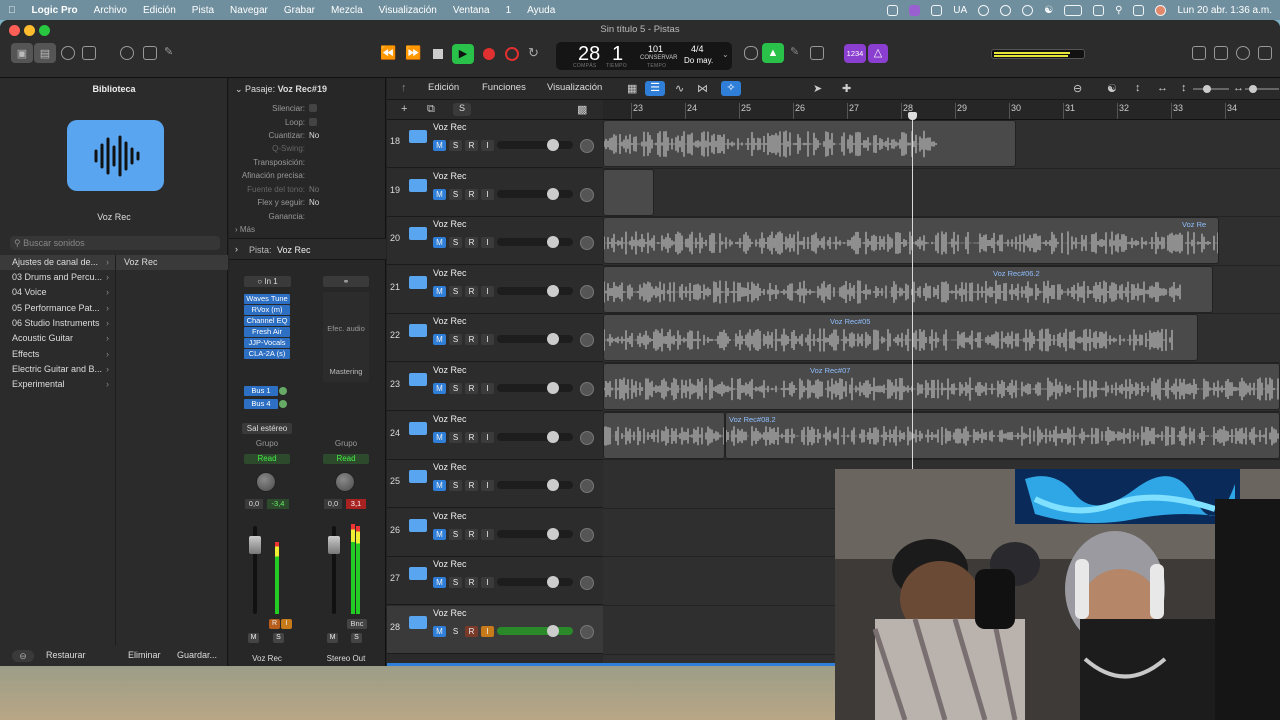 The image size is (1280, 720). What do you see at coordinates (431, 109) in the screenshot?
I see `duplicate-track-icon: ⧉` at bounding box center [431, 109].